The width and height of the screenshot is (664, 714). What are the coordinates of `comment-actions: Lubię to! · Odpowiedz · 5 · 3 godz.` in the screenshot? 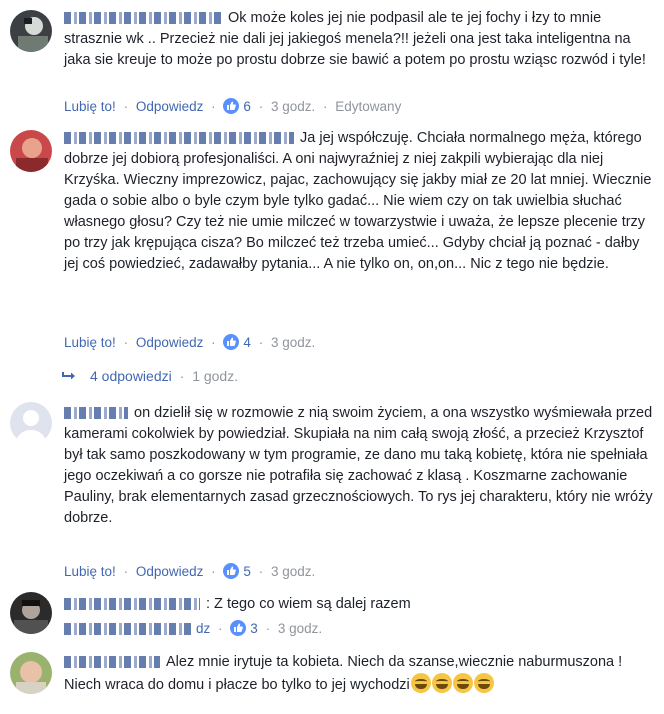 It's located at (190, 571).